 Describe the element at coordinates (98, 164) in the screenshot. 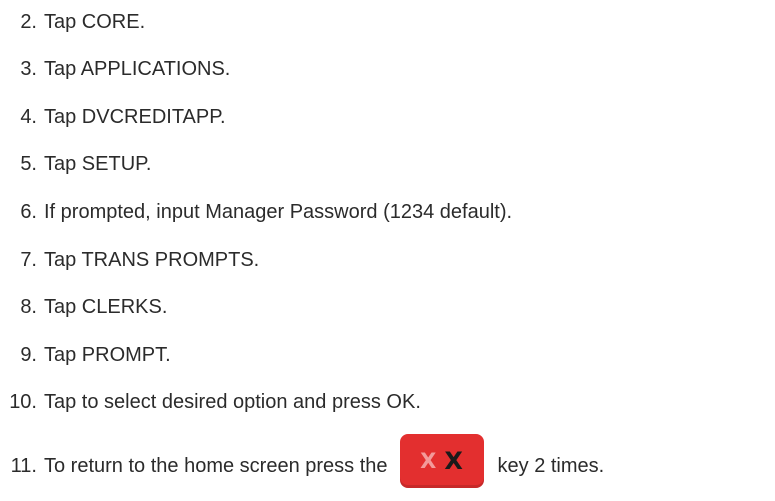

I see `step-text: Tap SETUP.` at that location.